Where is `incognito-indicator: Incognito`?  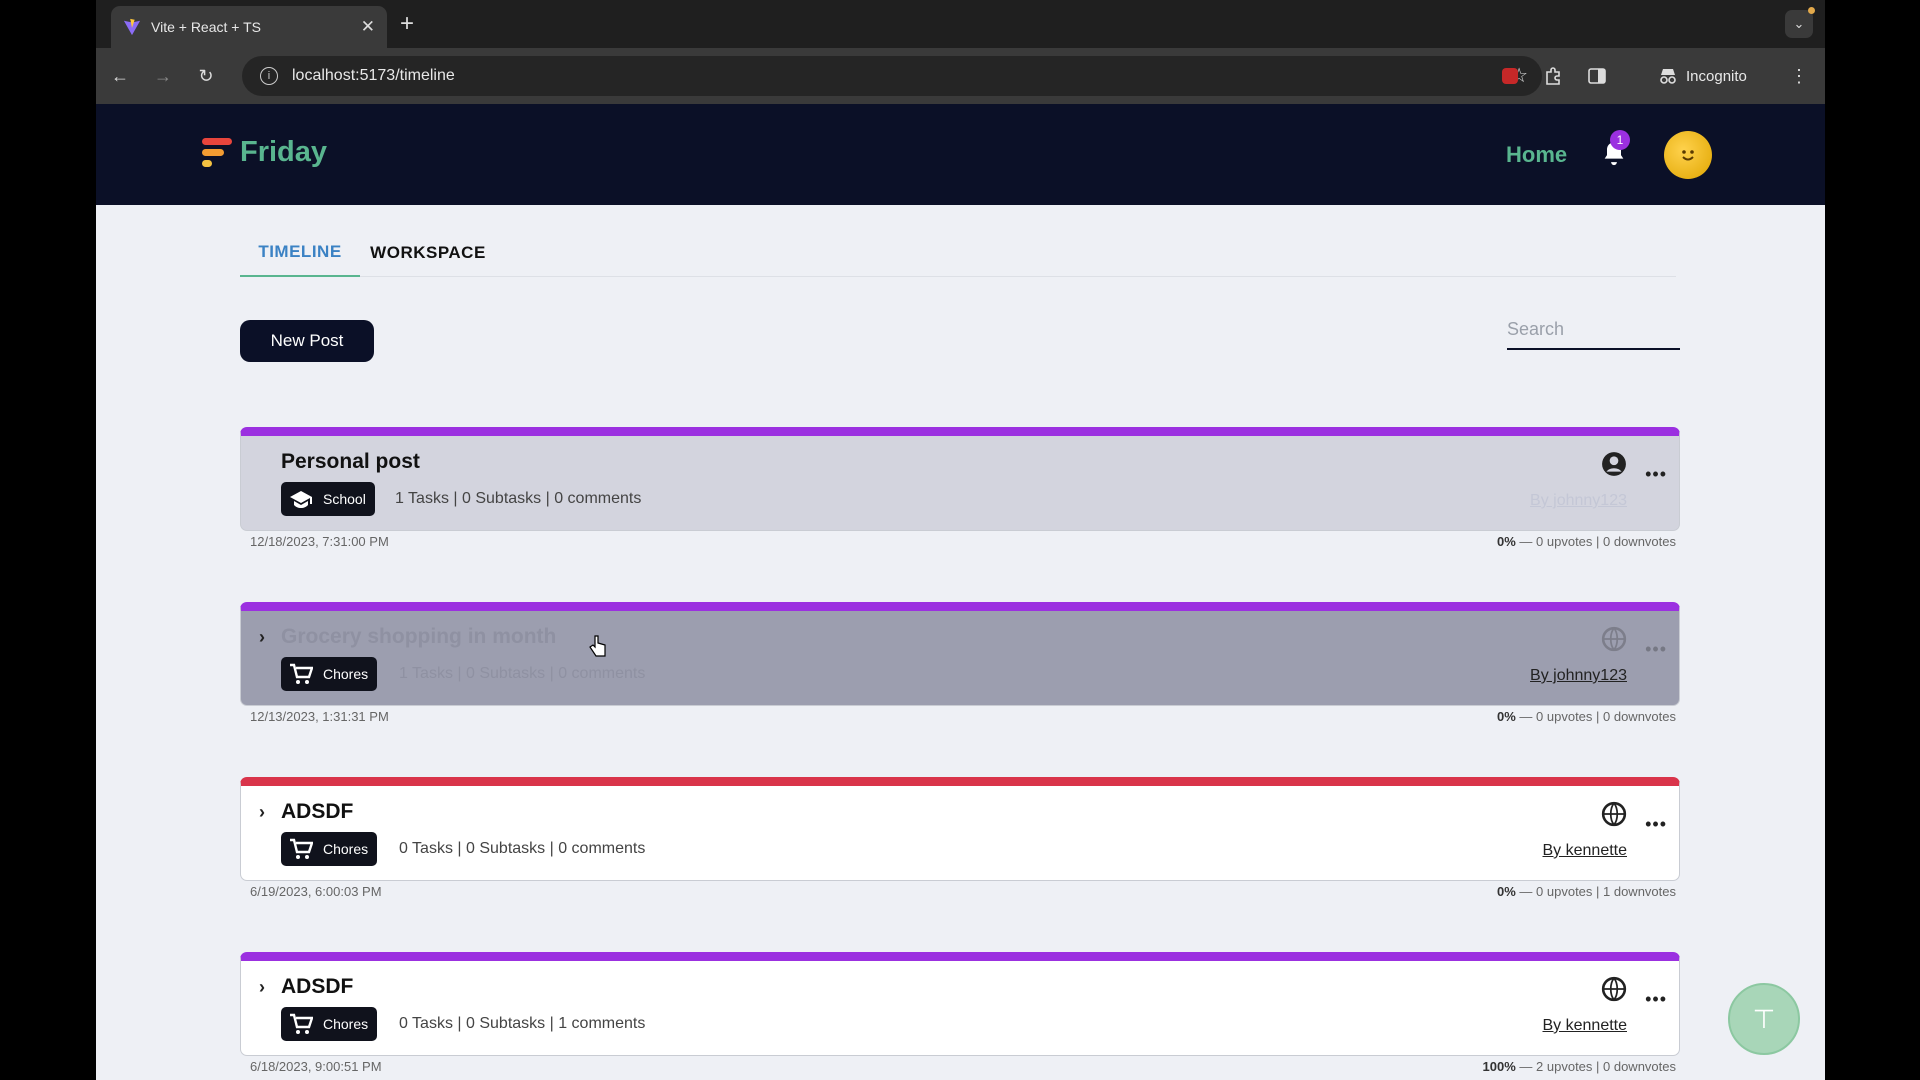 incognito-indicator: Incognito is located at coordinates (1702, 76).